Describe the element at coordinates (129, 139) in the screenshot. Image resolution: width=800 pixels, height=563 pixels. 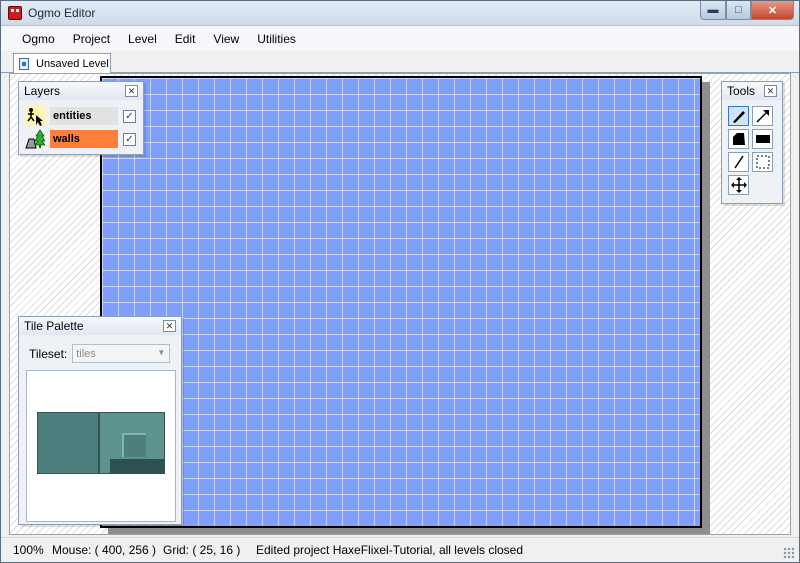
I see `layer-visible-checkbox-walls: ✓` at that location.